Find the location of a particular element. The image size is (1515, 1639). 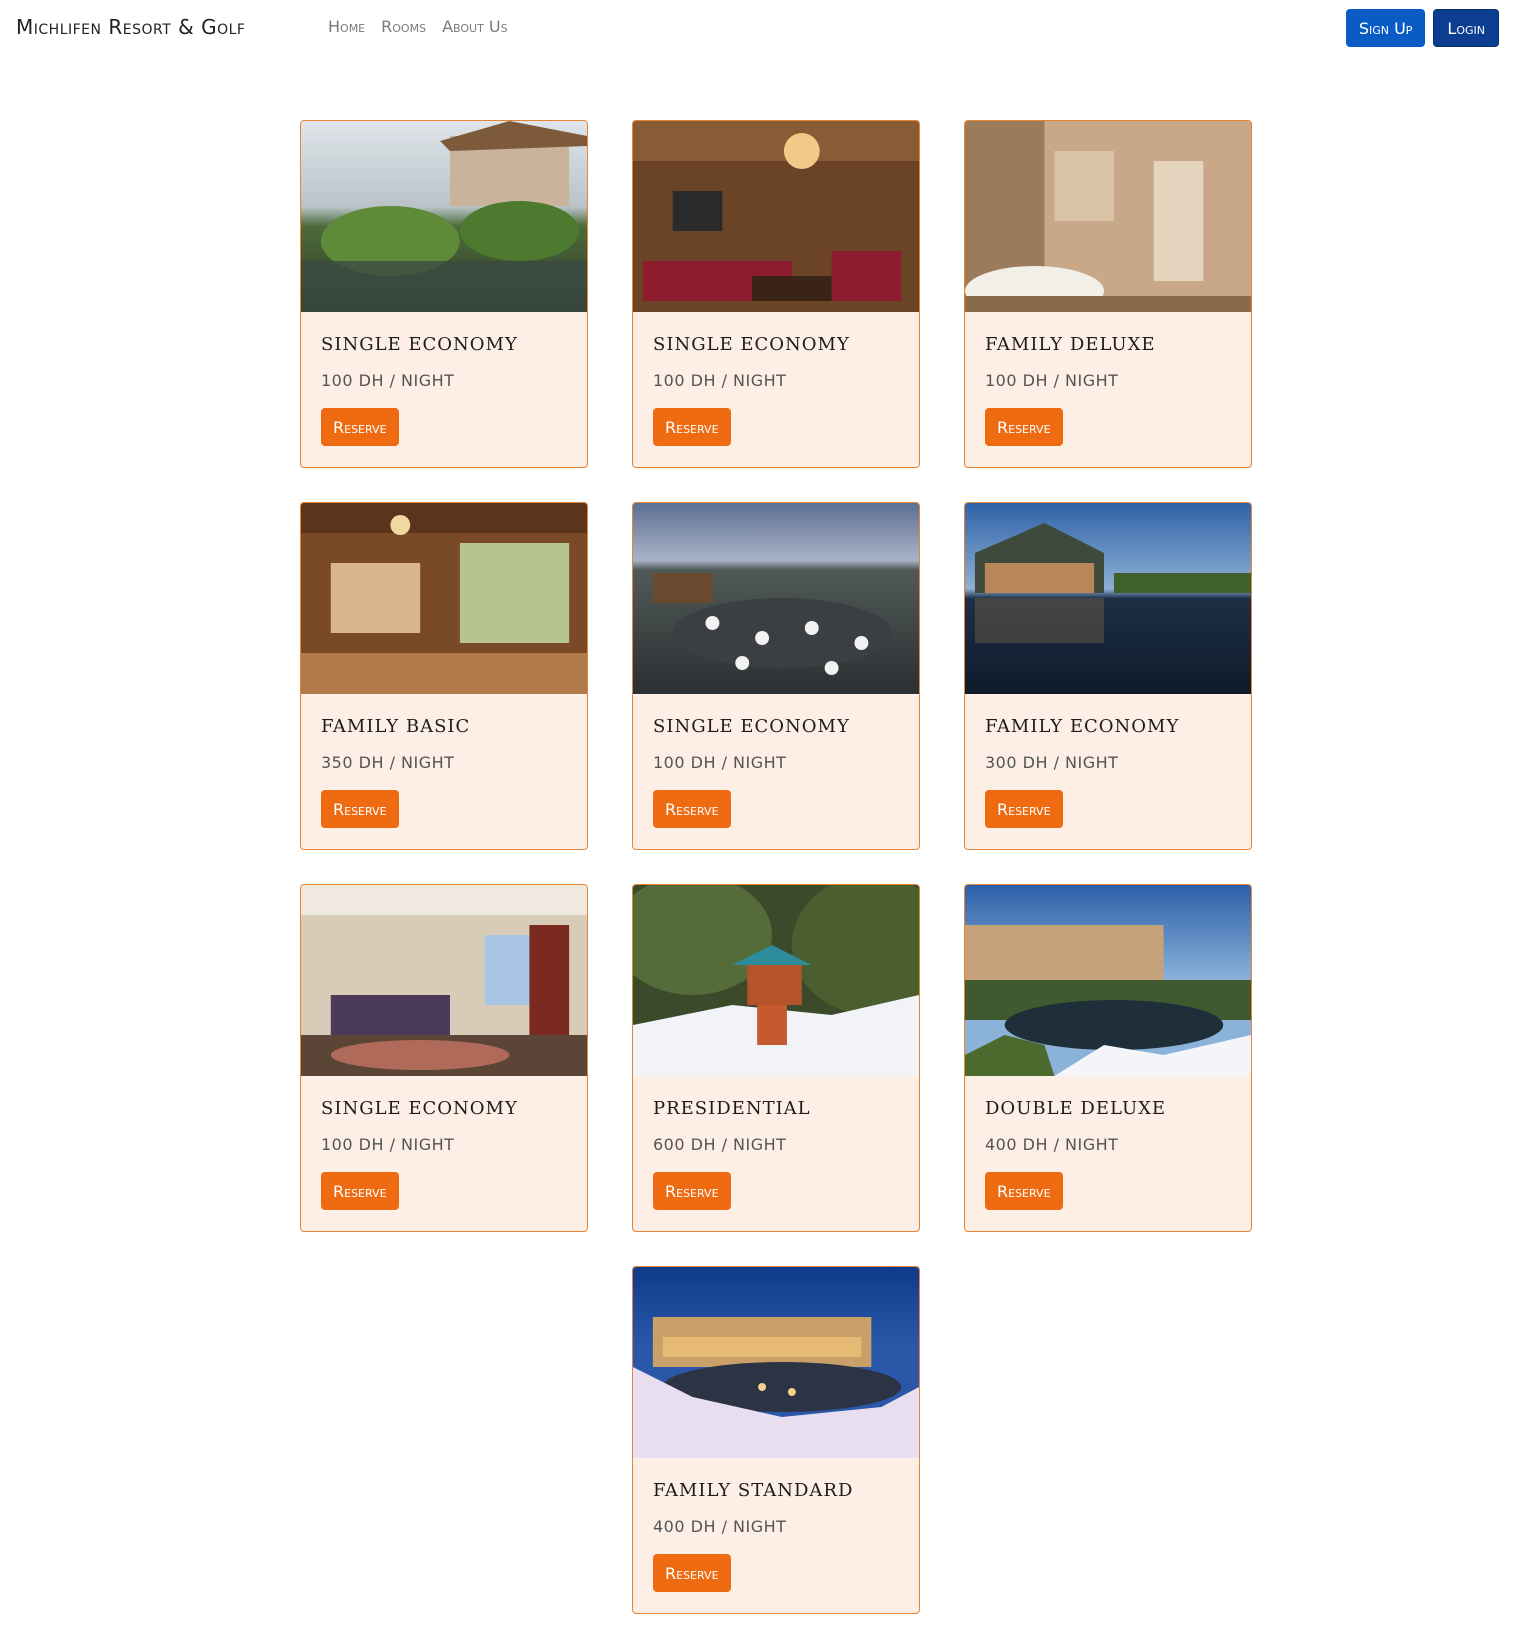

room-name: Family Standard is located at coordinates (753, 1490).